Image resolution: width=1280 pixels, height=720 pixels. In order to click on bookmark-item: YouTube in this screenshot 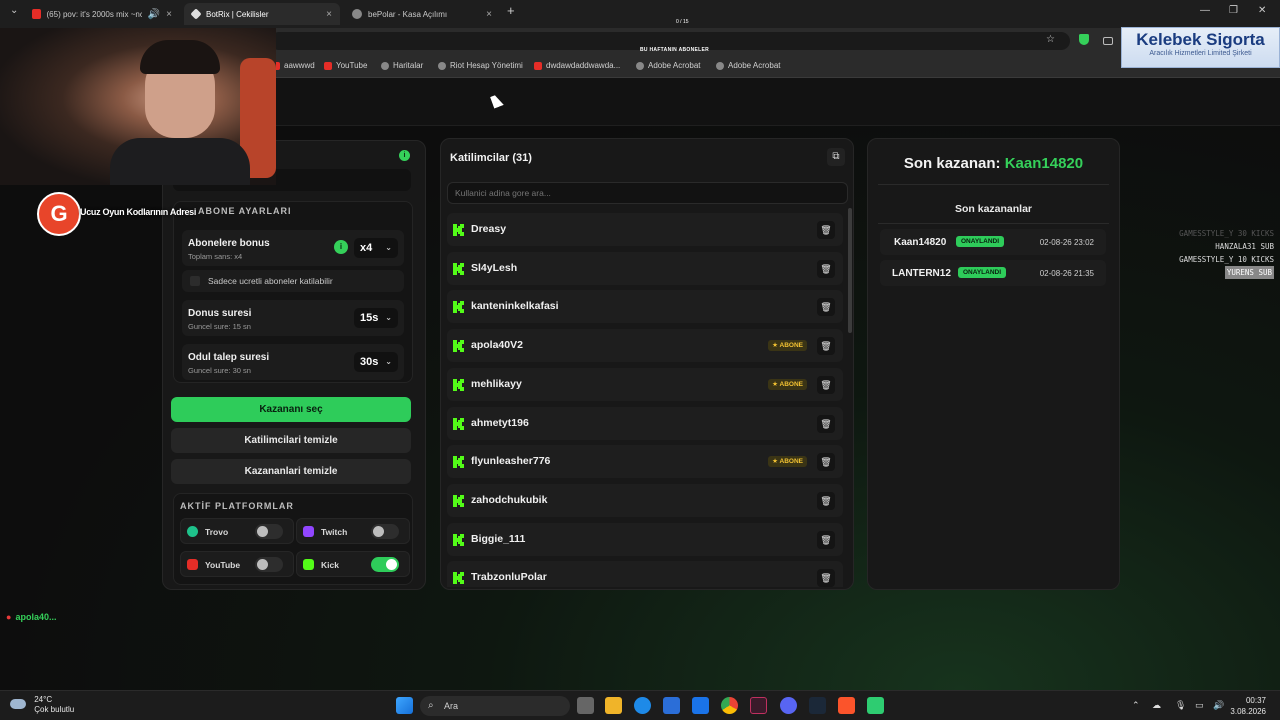, I will do `click(345, 65)`.